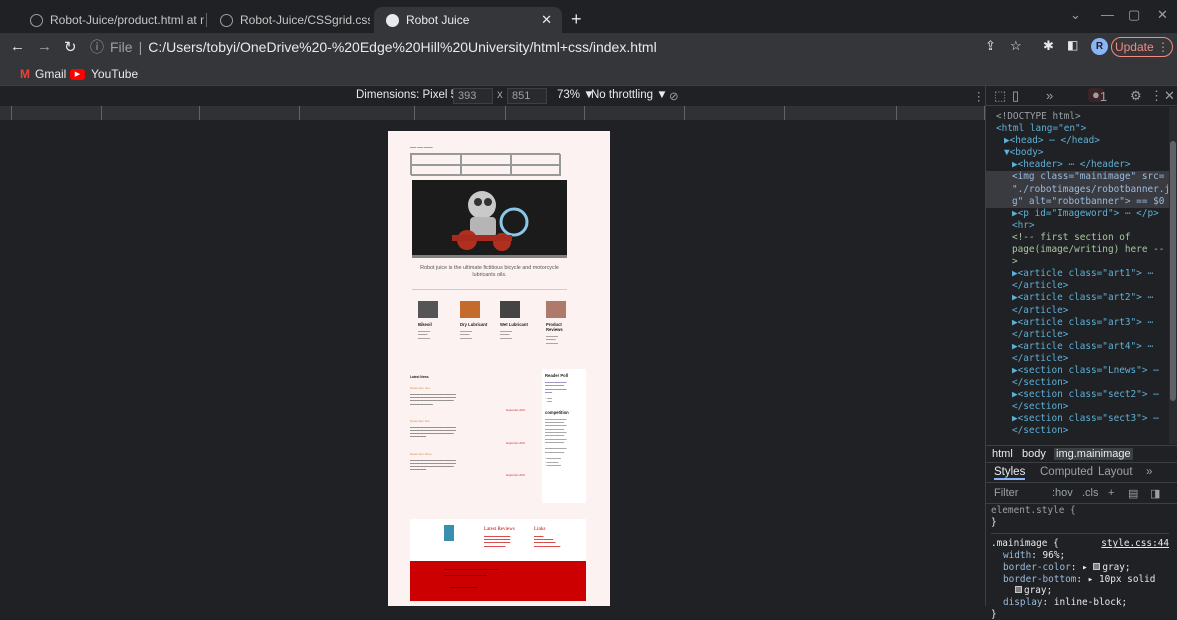 This screenshot has width=1177, height=620. What do you see at coordinates (1135, 544) in the screenshot?
I see `rule-source-link: style.css:44` at bounding box center [1135, 544].